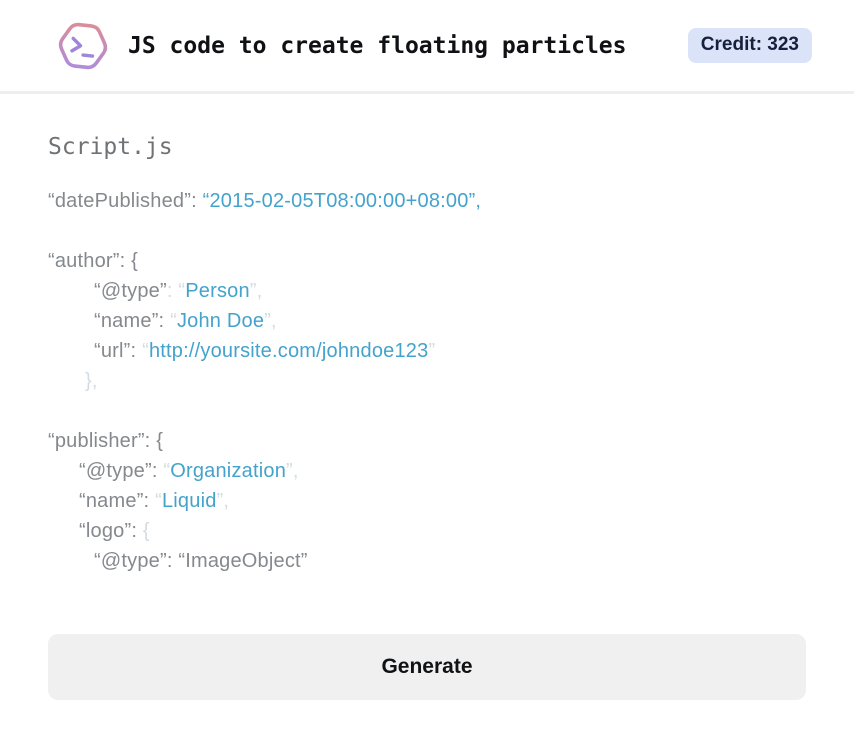 Image resolution: width=854 pixels, height=748 pixels. What do you see at coordinates (427, 531) in the screenshot?
I see `code-line: “logo”: {` at bounding box center [427, 531].